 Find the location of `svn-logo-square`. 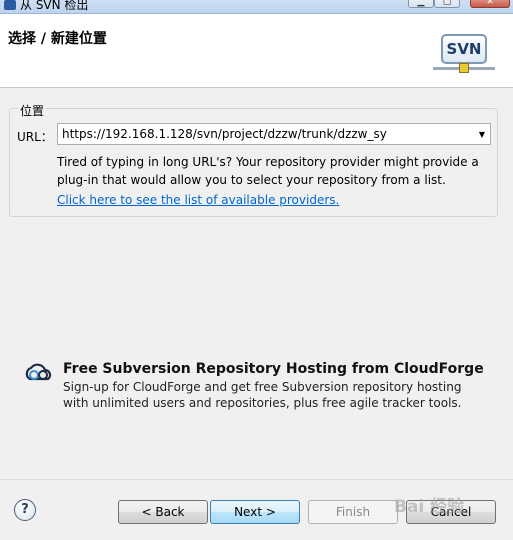

svn-logo-square is located at coordinates (464, 68).